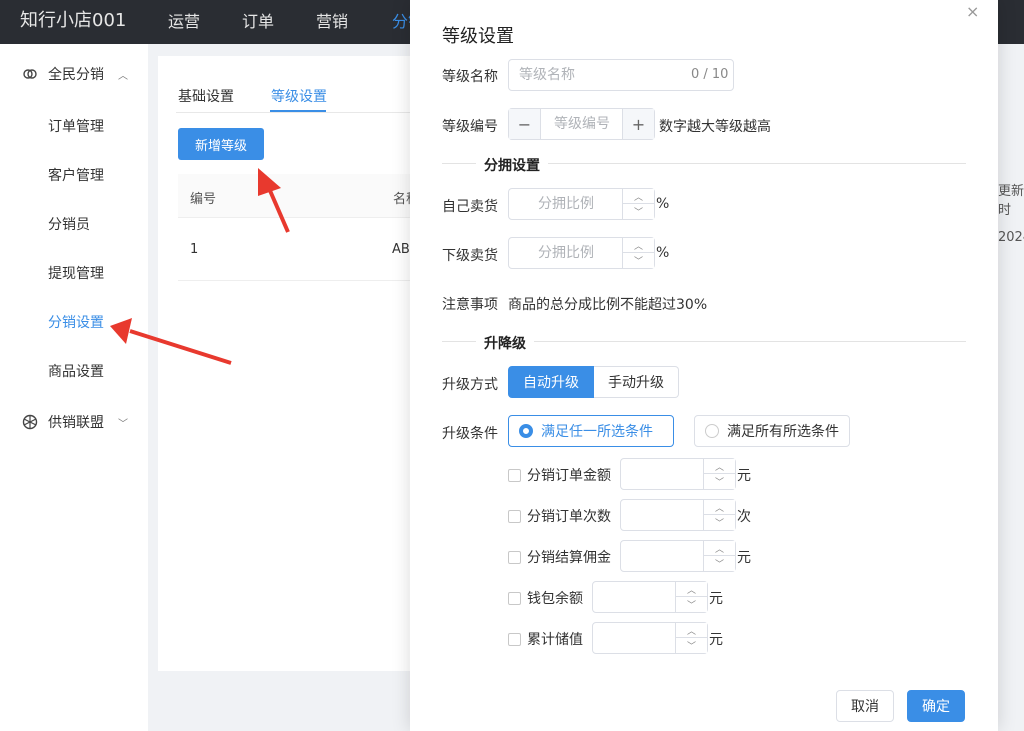 This screenshot has height=731, width=1024. I want to click on radio-unchecked-icon, so click(712, 431).